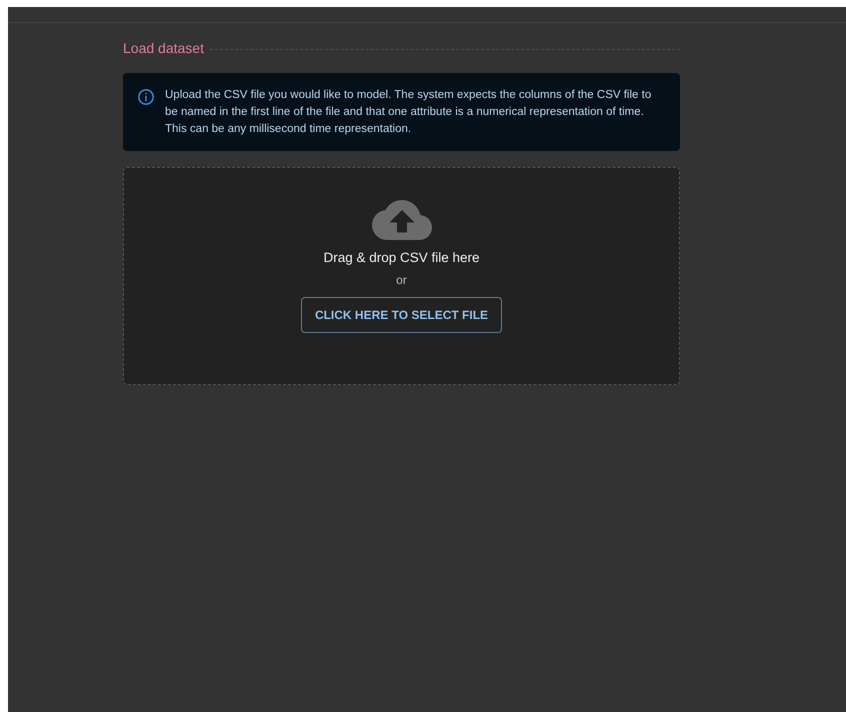 The image size is (846, 712). Describe the element at coordinates (401, 280) in the screenshot. I see `or-separator: or` at that location.